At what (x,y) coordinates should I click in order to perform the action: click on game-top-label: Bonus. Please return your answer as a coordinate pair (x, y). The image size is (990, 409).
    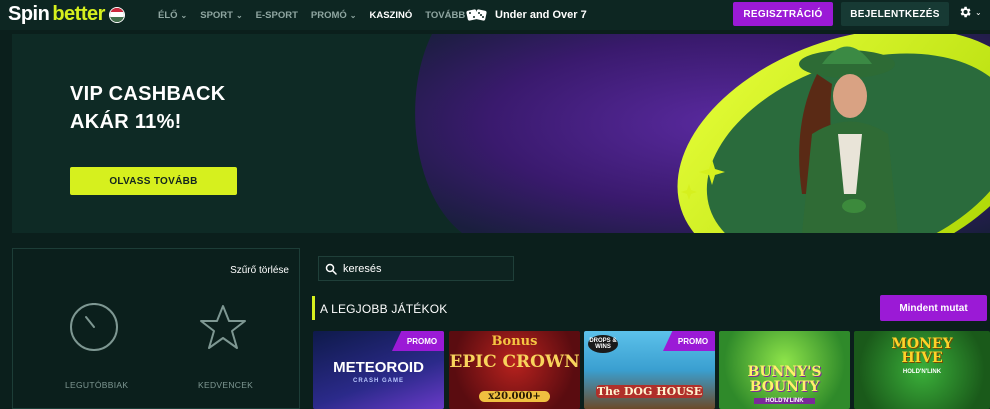
    Looking at the image, I should click on (514, 341).